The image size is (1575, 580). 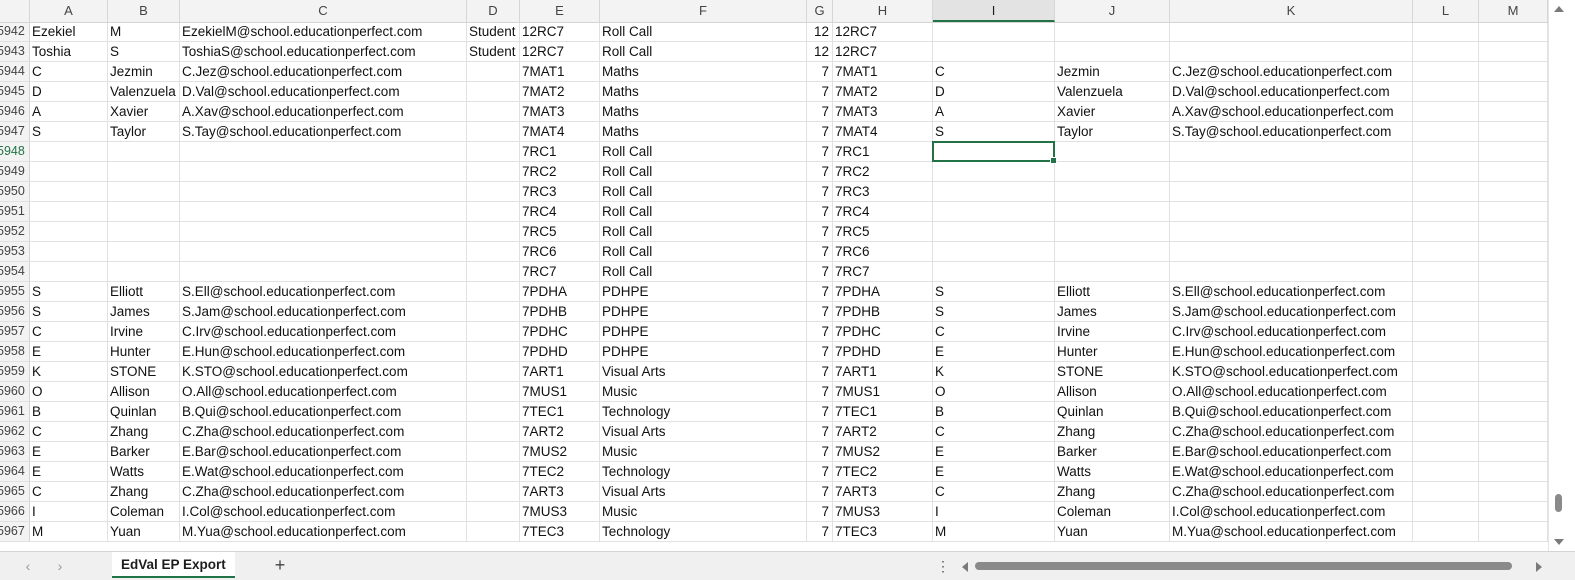 I want to click on row-header: 5963, so click(x=15, y=451).